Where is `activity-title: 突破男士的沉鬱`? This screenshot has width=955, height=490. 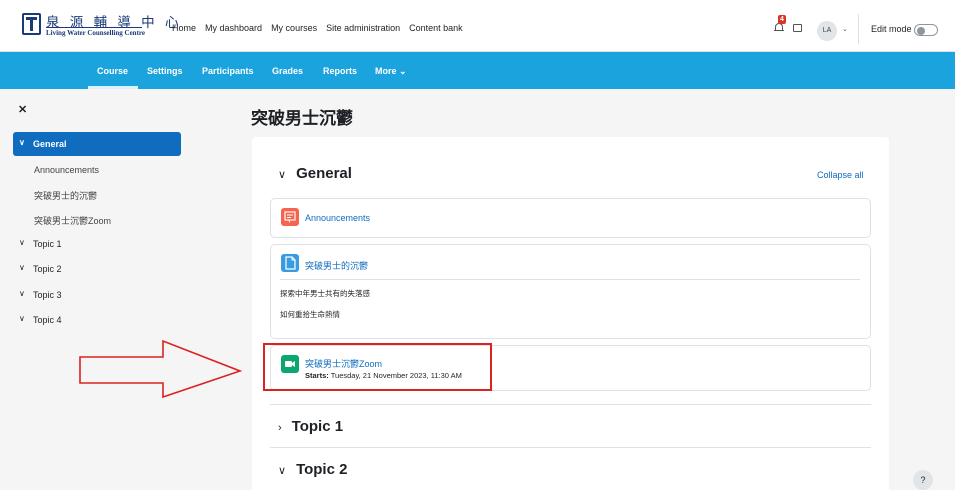 activity-title: 突破男士的沉鬱 is located at coordinates (336, 265).